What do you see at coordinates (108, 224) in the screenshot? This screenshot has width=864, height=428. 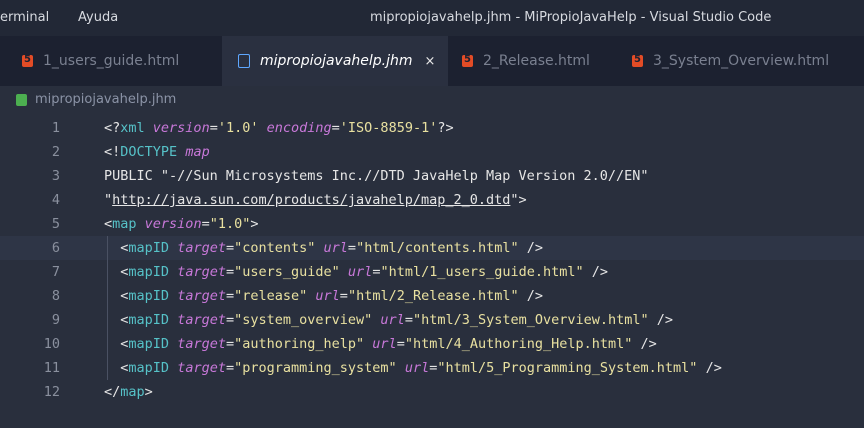 I see `code-token: <` at bounding box center [108, 224].